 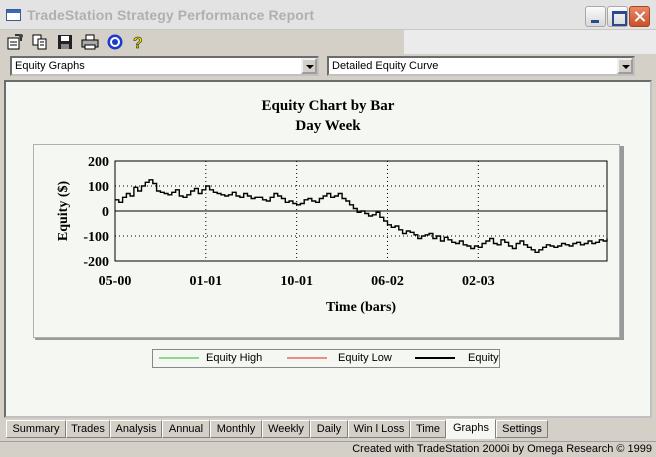 What do you see at coordinates (328, 15) in the screenshot?
I see `title-bar: TradeStation Strategy Performance Report` at bounding box center [328, 15].